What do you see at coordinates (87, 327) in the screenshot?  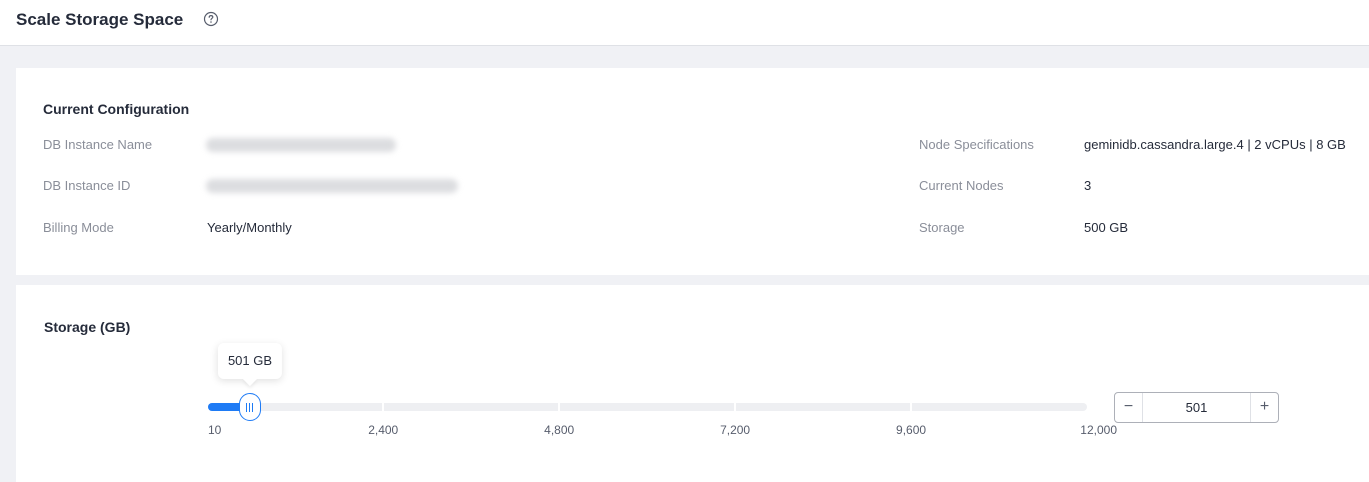 I see `section-title-storage: Storage (GB)` at bounding box center [87, 327].